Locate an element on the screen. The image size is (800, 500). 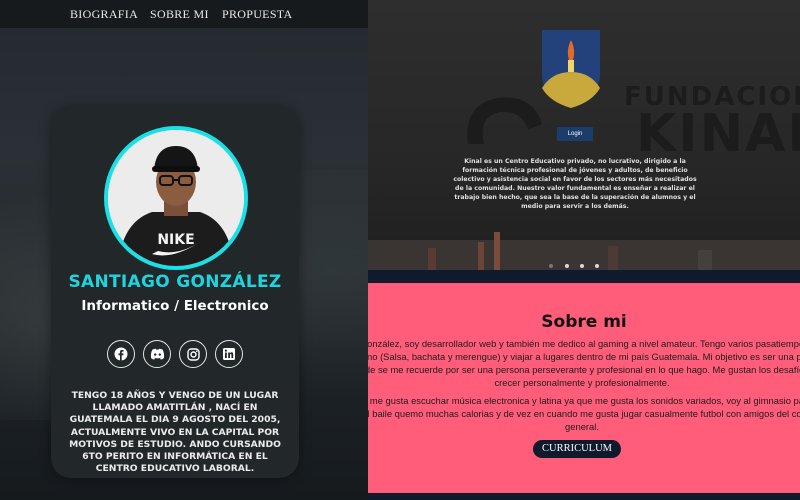
nav-sobre-mi: SOBRE MI is located at coordinates (179, 14).